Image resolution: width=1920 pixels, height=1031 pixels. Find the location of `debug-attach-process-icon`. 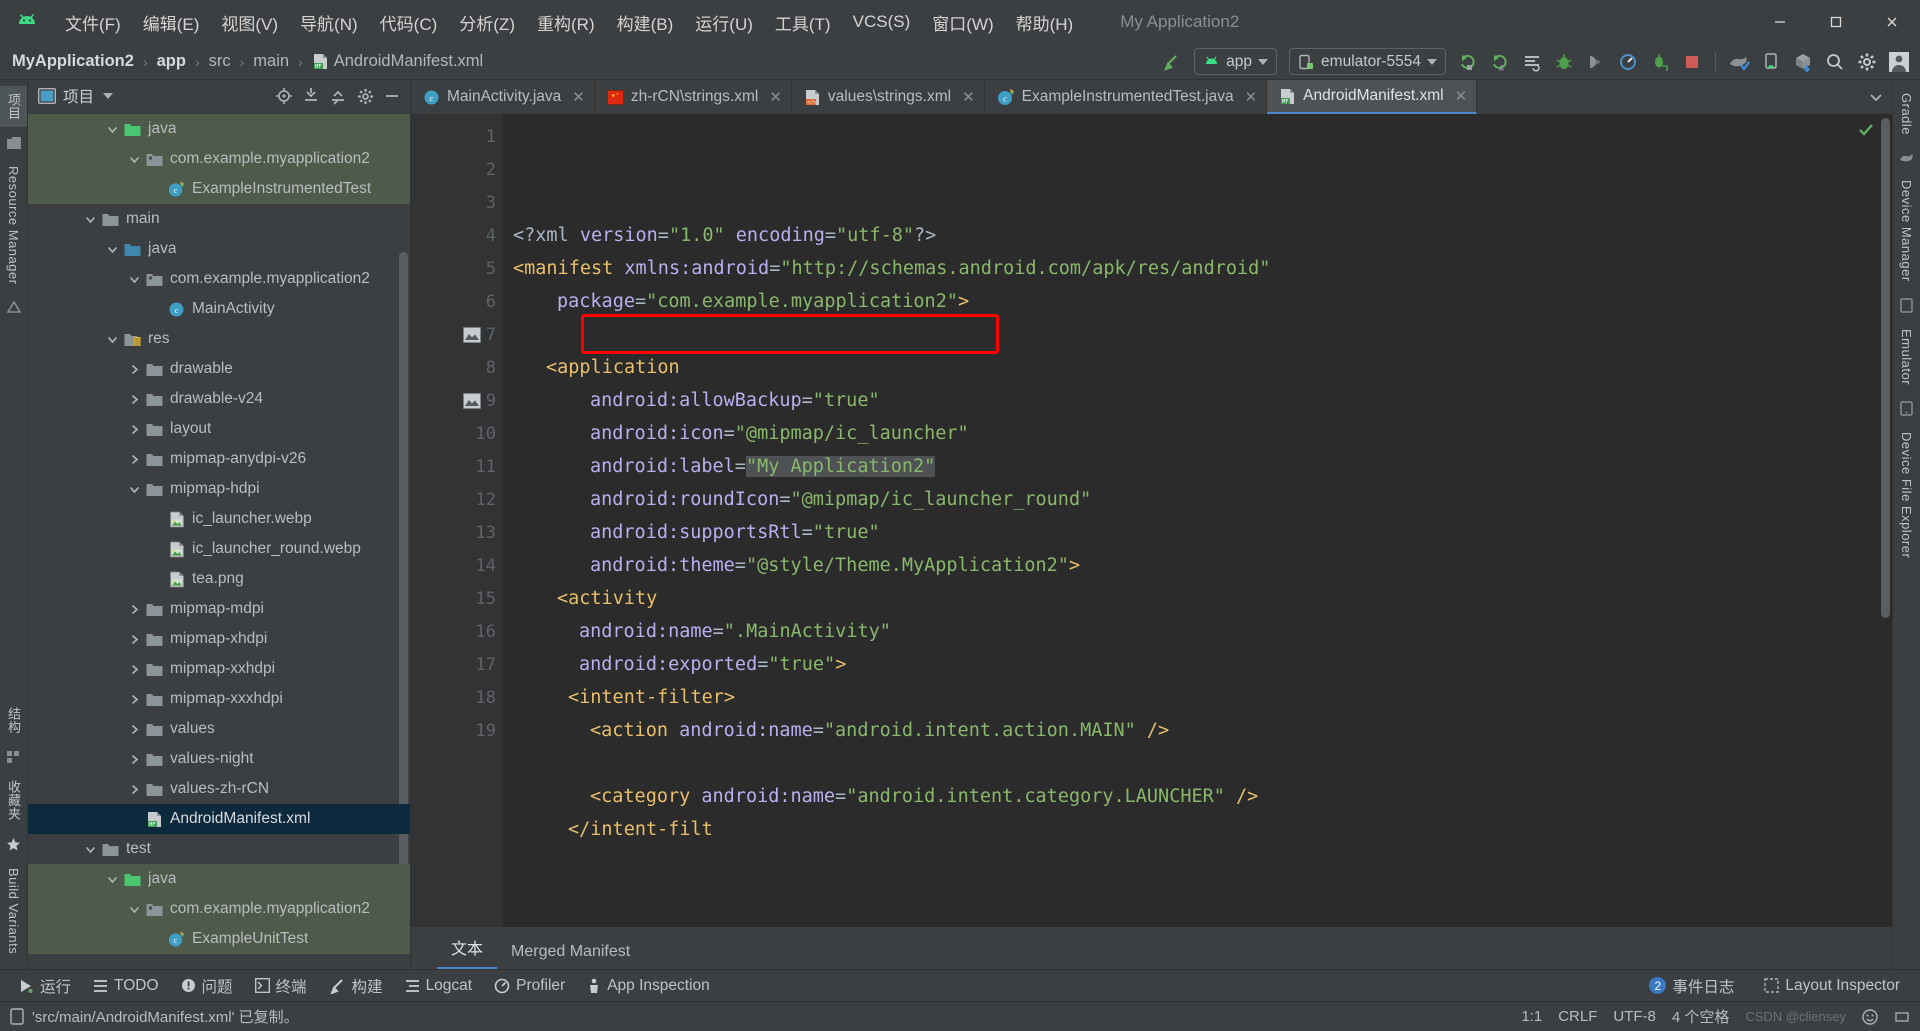

debug-attach-process-icon is located at coordinates (1660, 62).